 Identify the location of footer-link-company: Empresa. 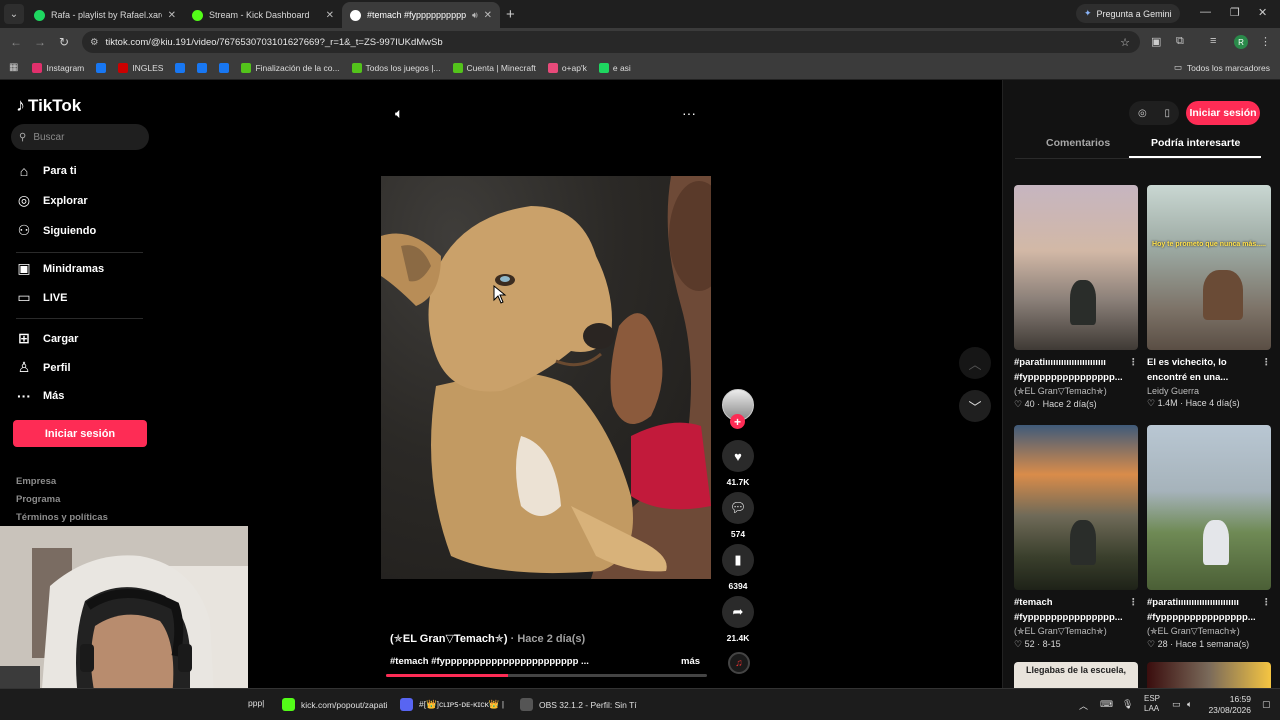
(36, 481).